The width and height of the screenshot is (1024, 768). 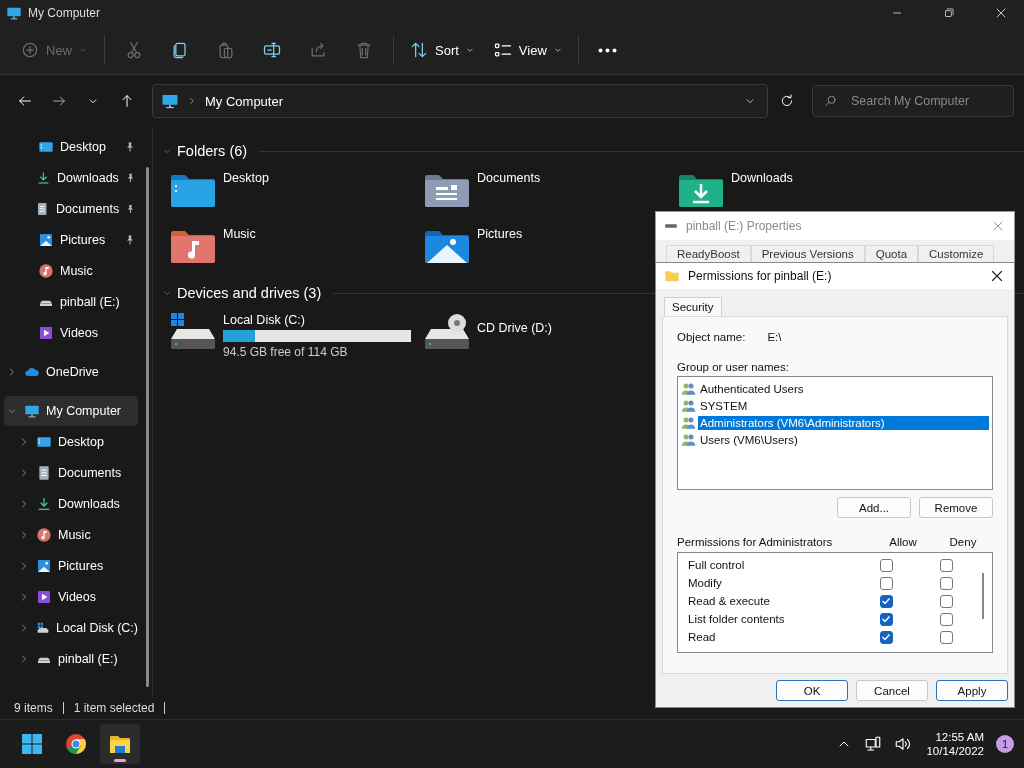 I want to click on clock-time: 12:55 AM, so click(x=959, y=737).